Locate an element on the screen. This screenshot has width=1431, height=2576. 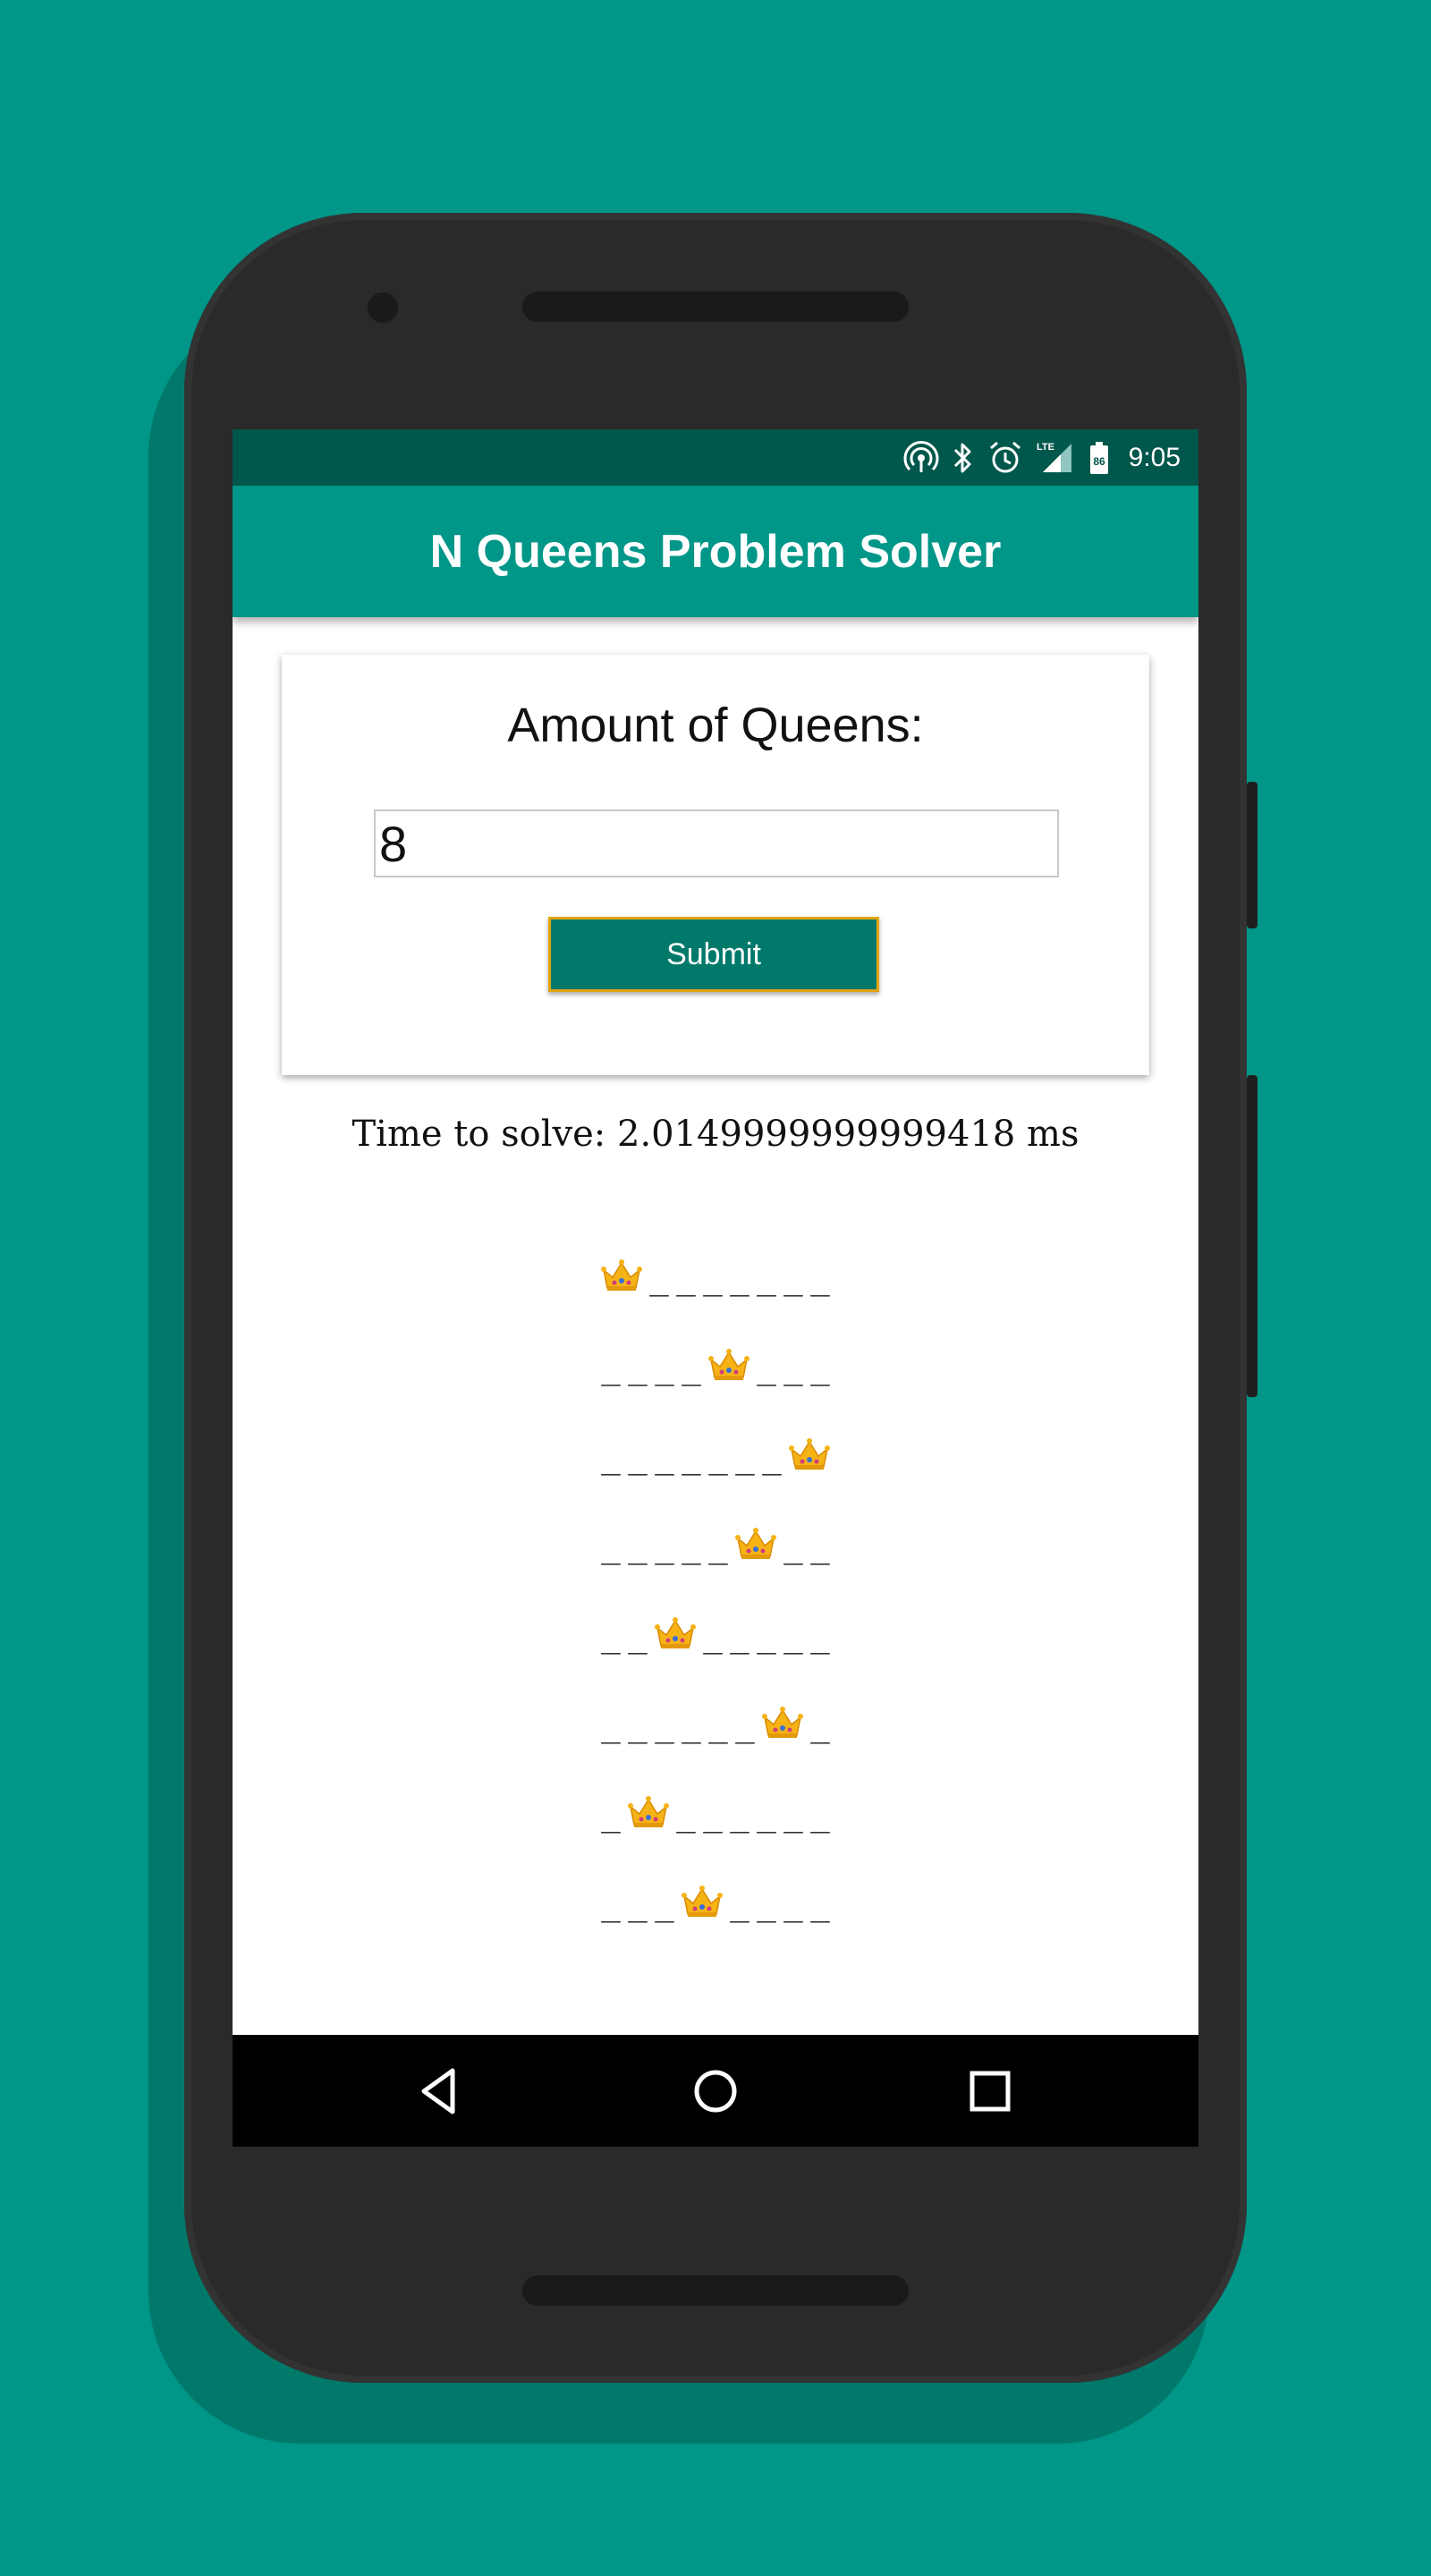
queens-input is located at coordinates (717, 843).